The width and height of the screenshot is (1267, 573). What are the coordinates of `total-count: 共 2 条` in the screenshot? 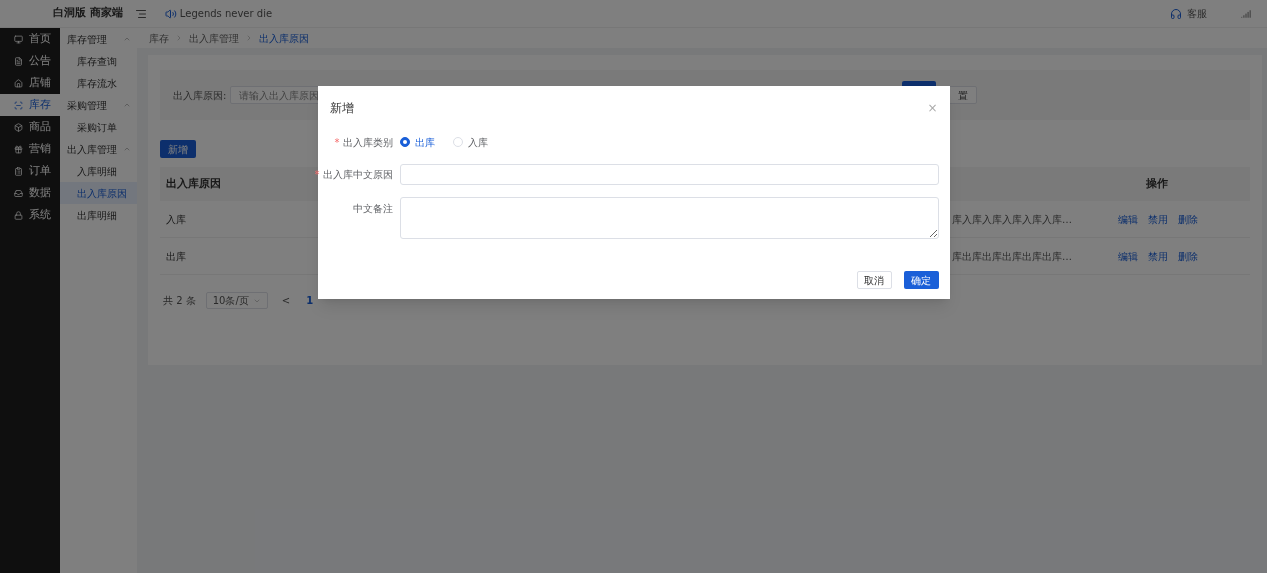 It's located at (179, 301).